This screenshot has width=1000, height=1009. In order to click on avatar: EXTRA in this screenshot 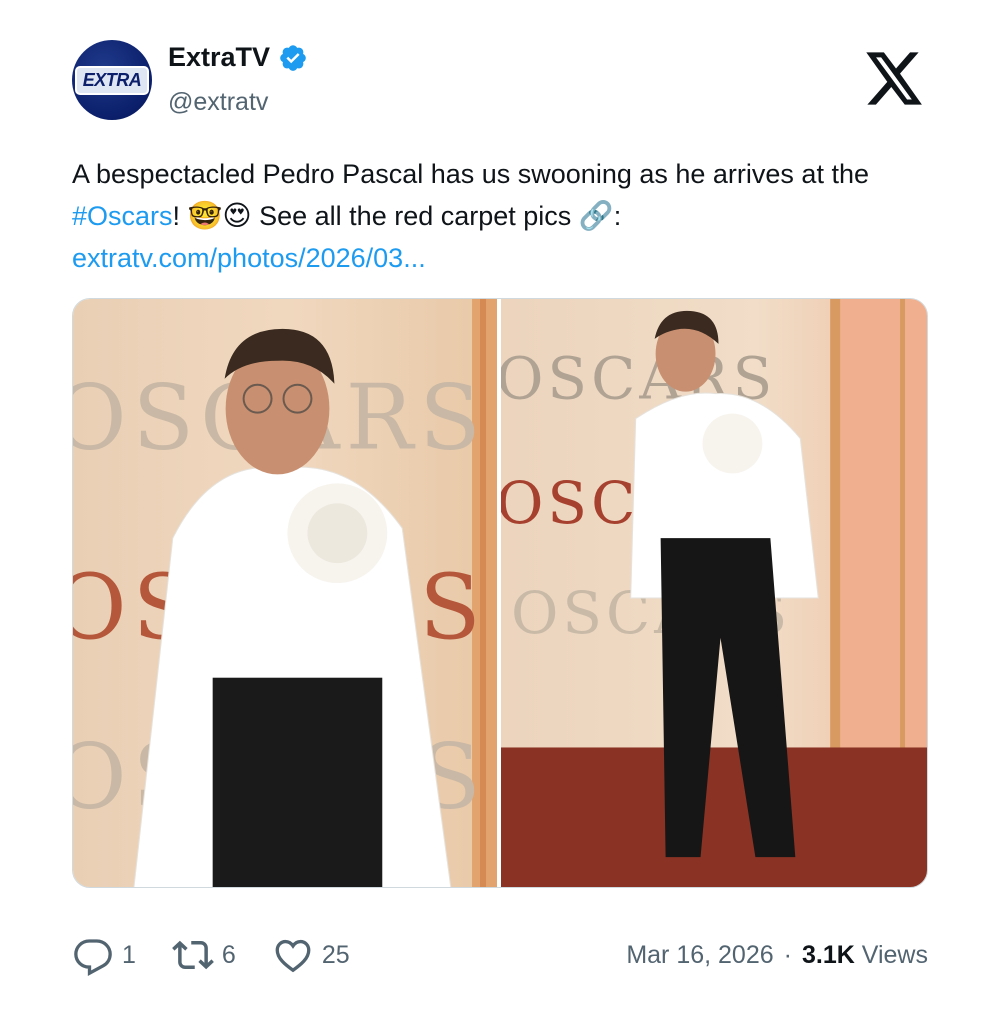, I will do `click(112, 80)`.